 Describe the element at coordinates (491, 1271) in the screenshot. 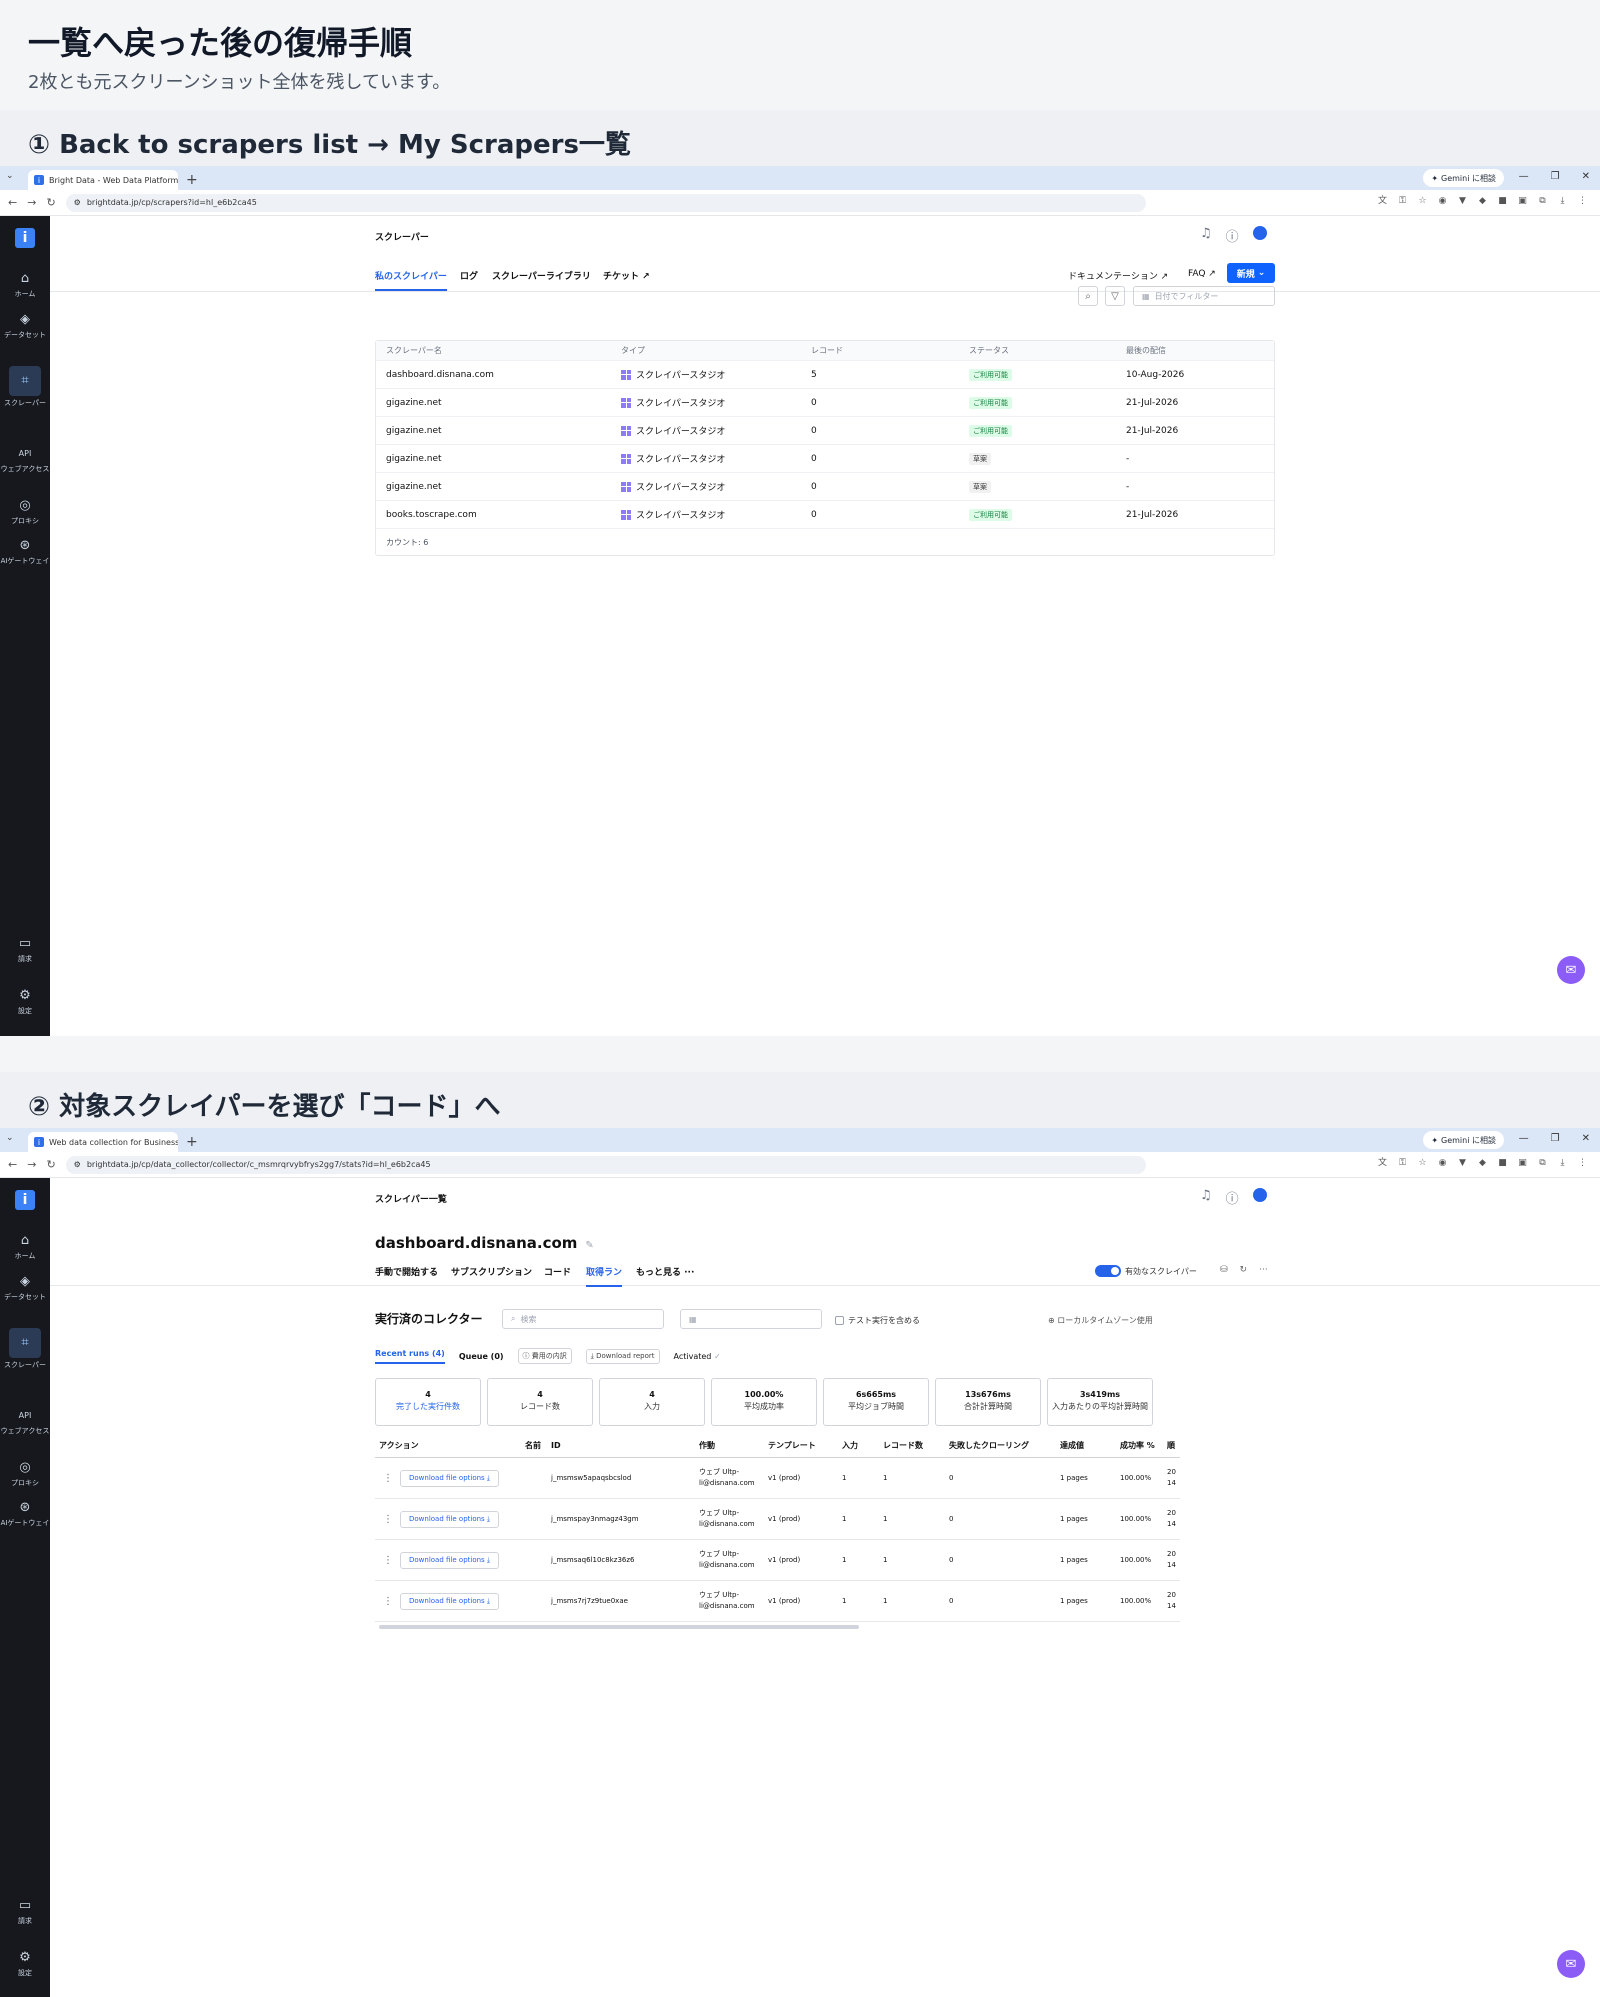

I see `tab-subscription: サブスクリプション` at that location.